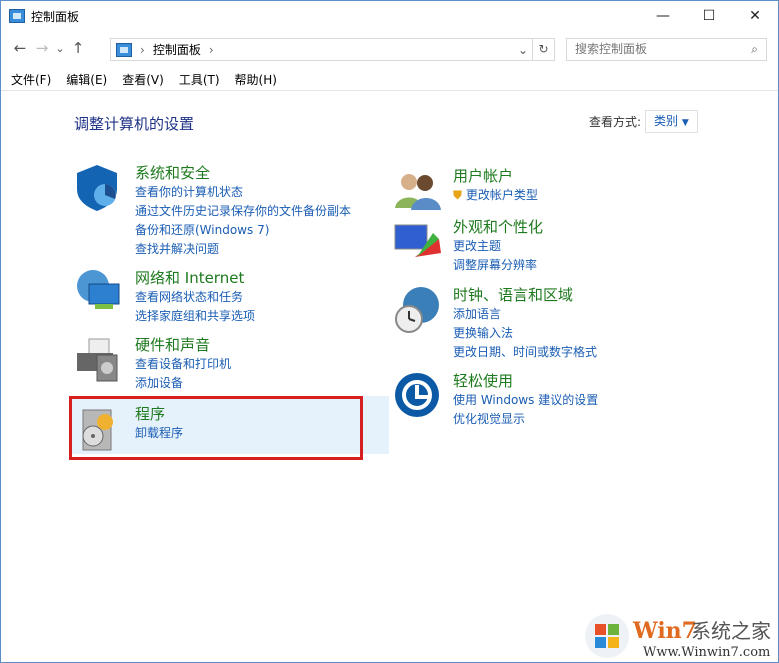 This screenshot has width=779, height=663. I want to click on watermark-logo: Win7 系统之家 Www.Winwin7.com, so click(678, 634).